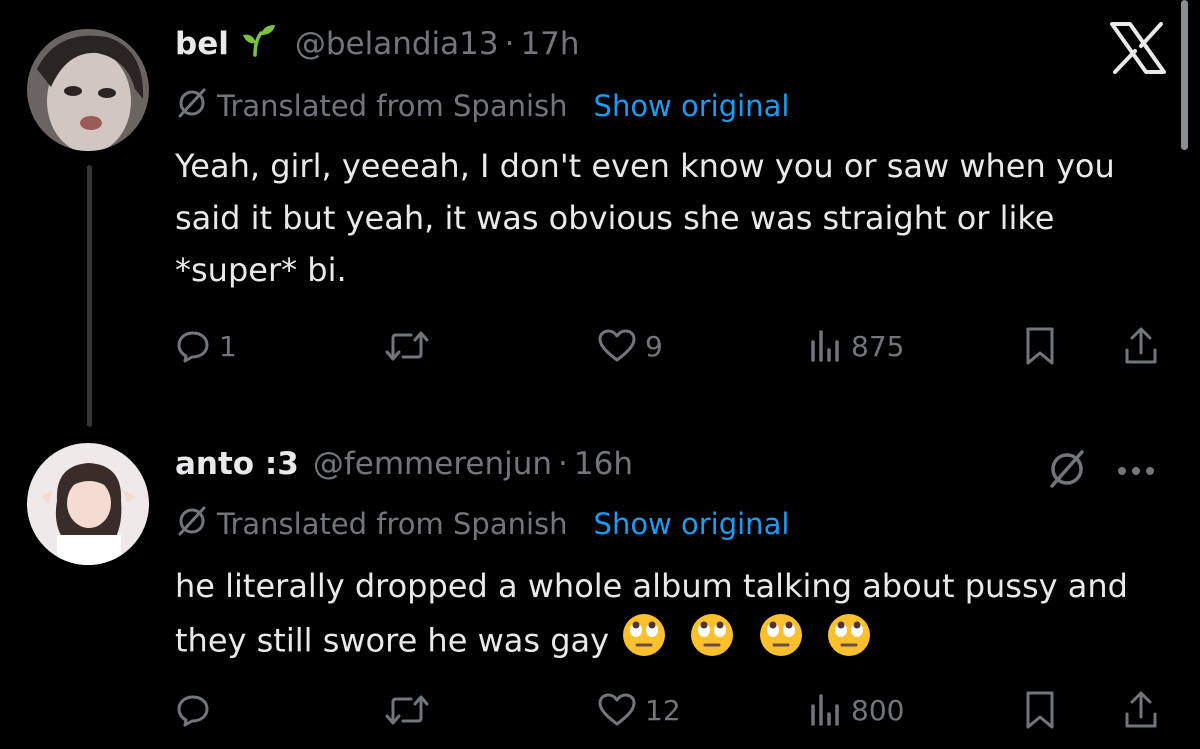  Describe the element at coordinates (603, 464) in the screenshot. I see `timestamp: 16h` at that location.